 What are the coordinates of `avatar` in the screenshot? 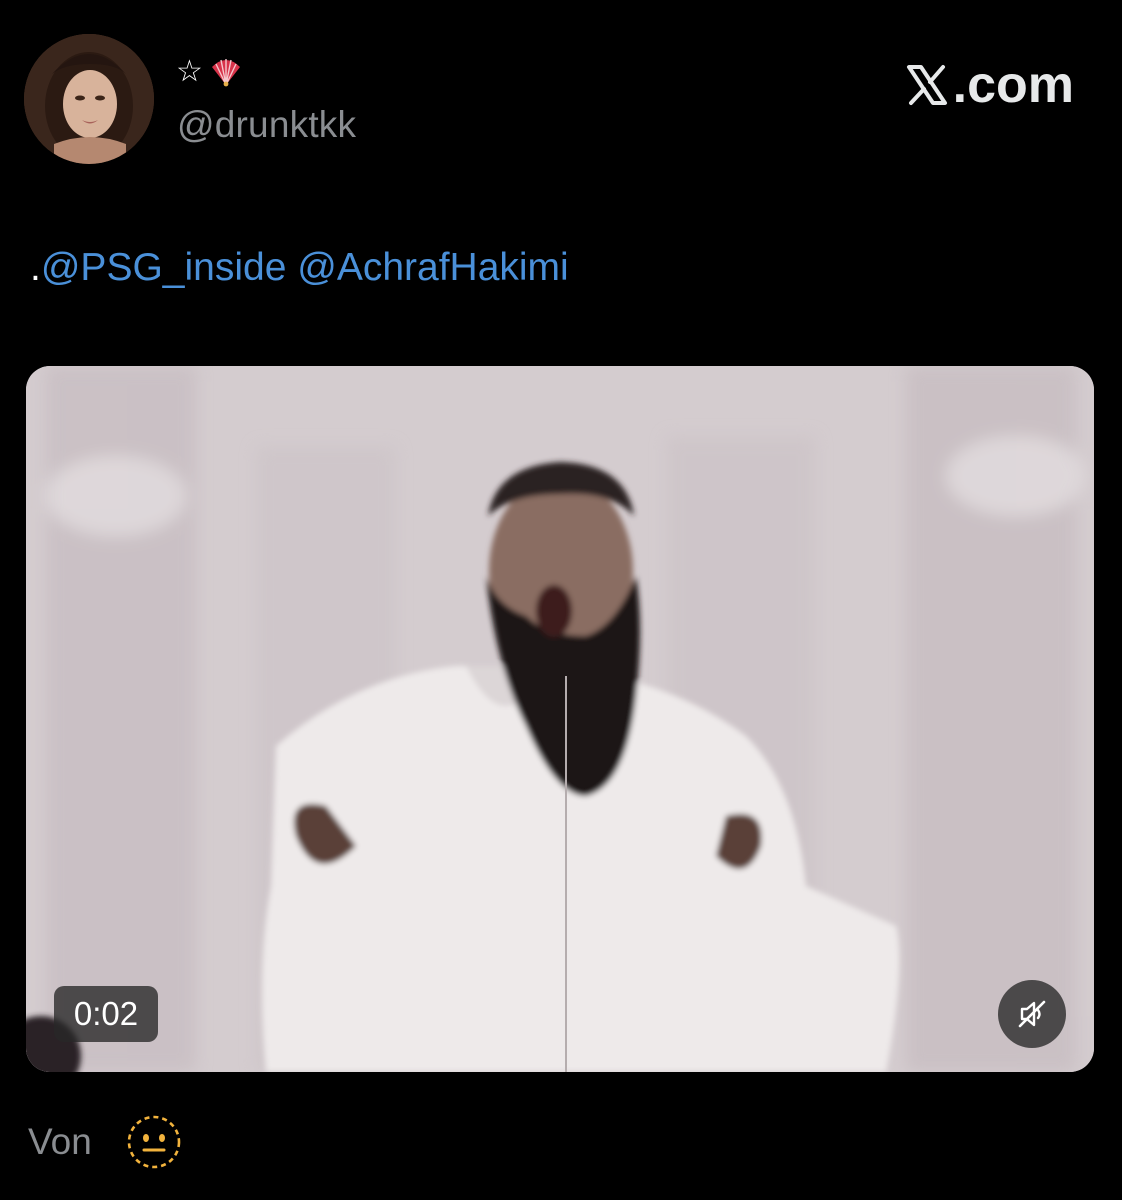 It's located at (89, 99).